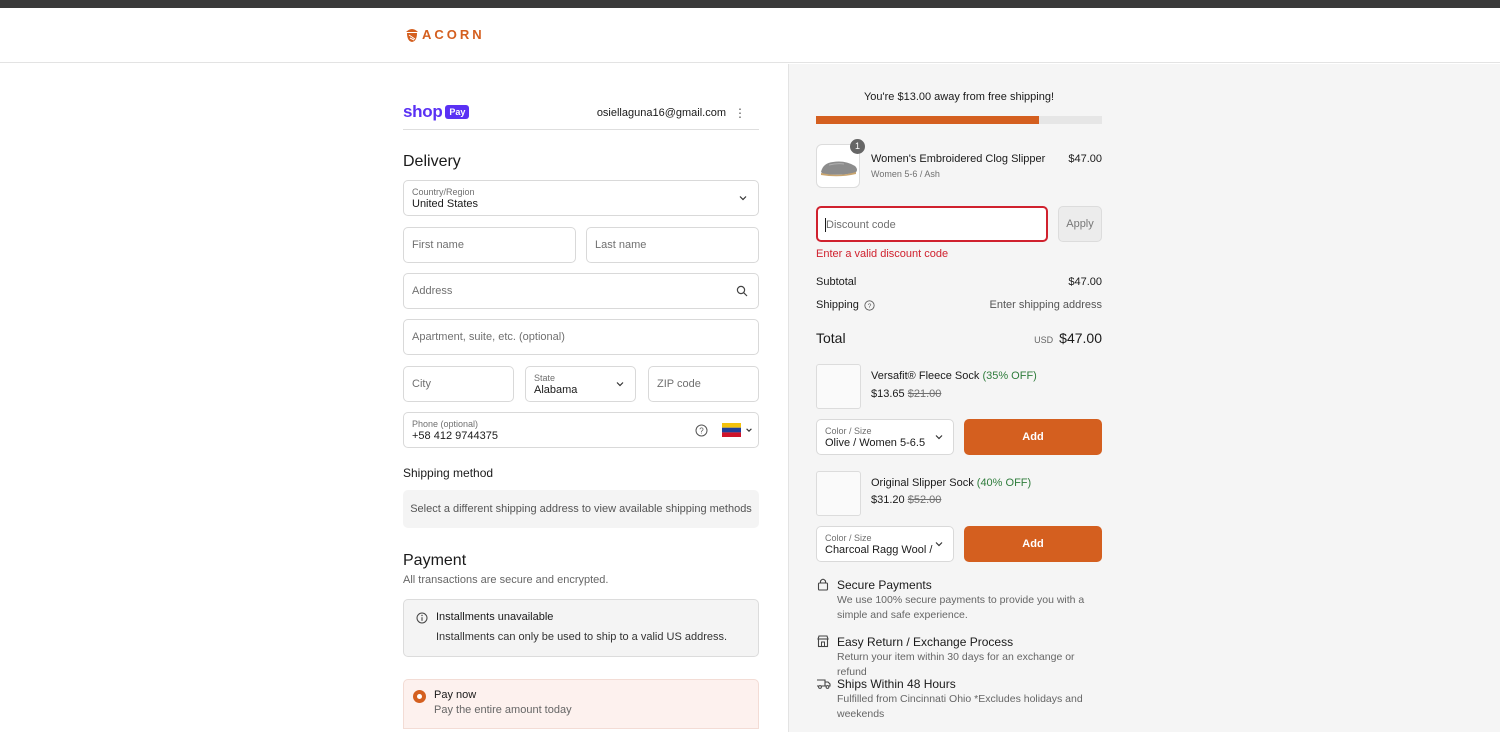 The image size is (1500, 732). What do you see at coordinates (443, 192) in the screenshot?
I see `country-label: Country/Region` at bounding box center [443, 192].